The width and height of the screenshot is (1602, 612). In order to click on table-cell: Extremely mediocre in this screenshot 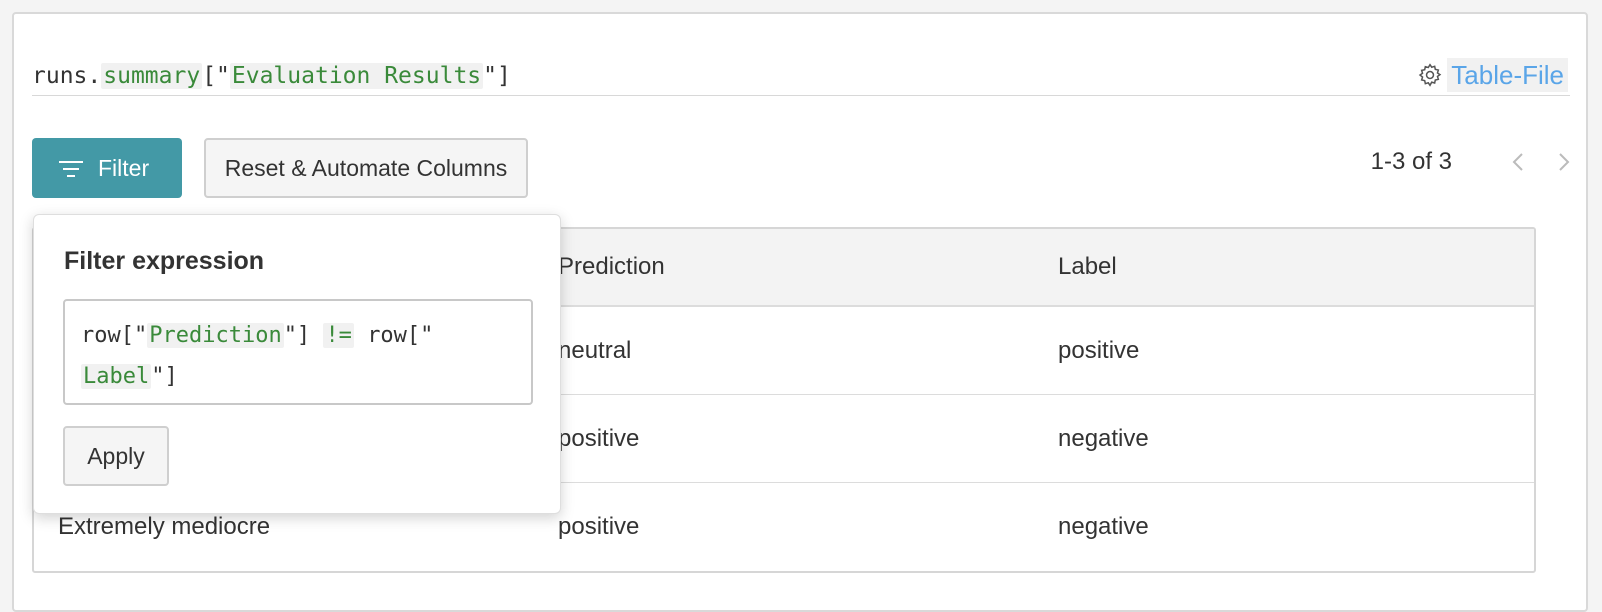, I will do `click(164, 526)`.